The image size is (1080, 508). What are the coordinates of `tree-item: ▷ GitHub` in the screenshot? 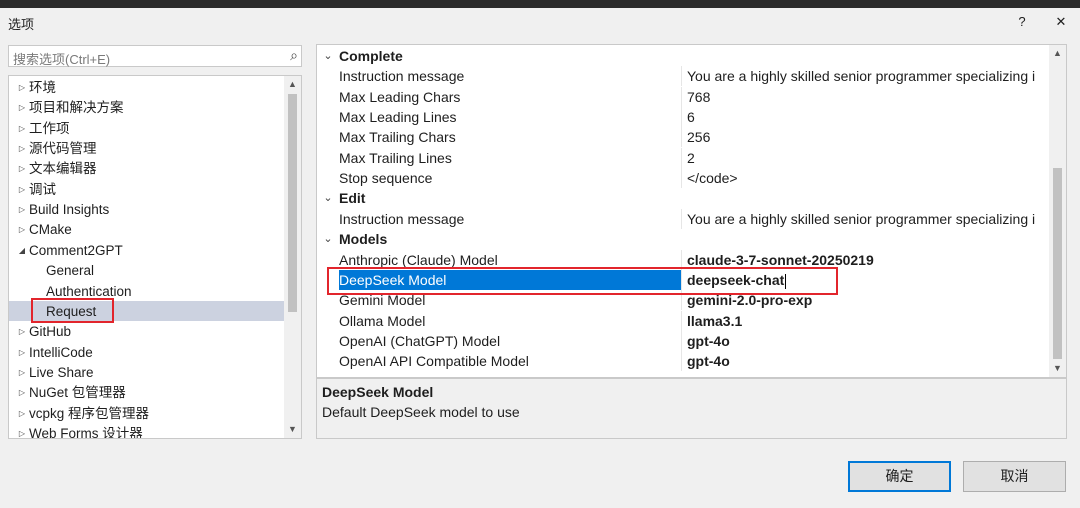 It's located at (40, 332).